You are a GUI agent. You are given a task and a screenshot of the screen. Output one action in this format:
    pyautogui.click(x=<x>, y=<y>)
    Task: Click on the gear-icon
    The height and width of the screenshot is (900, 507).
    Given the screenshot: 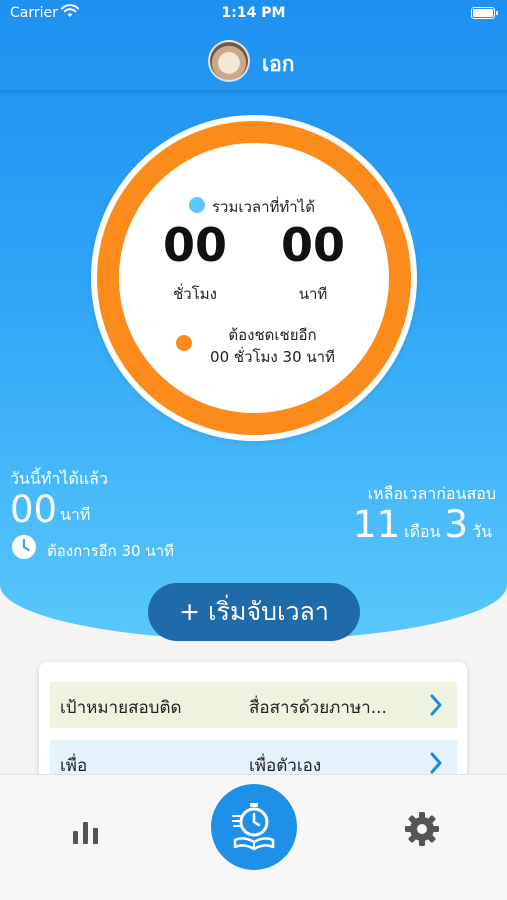 What is the action you would take?
    pyautogui.click(x=422, y=829)
    